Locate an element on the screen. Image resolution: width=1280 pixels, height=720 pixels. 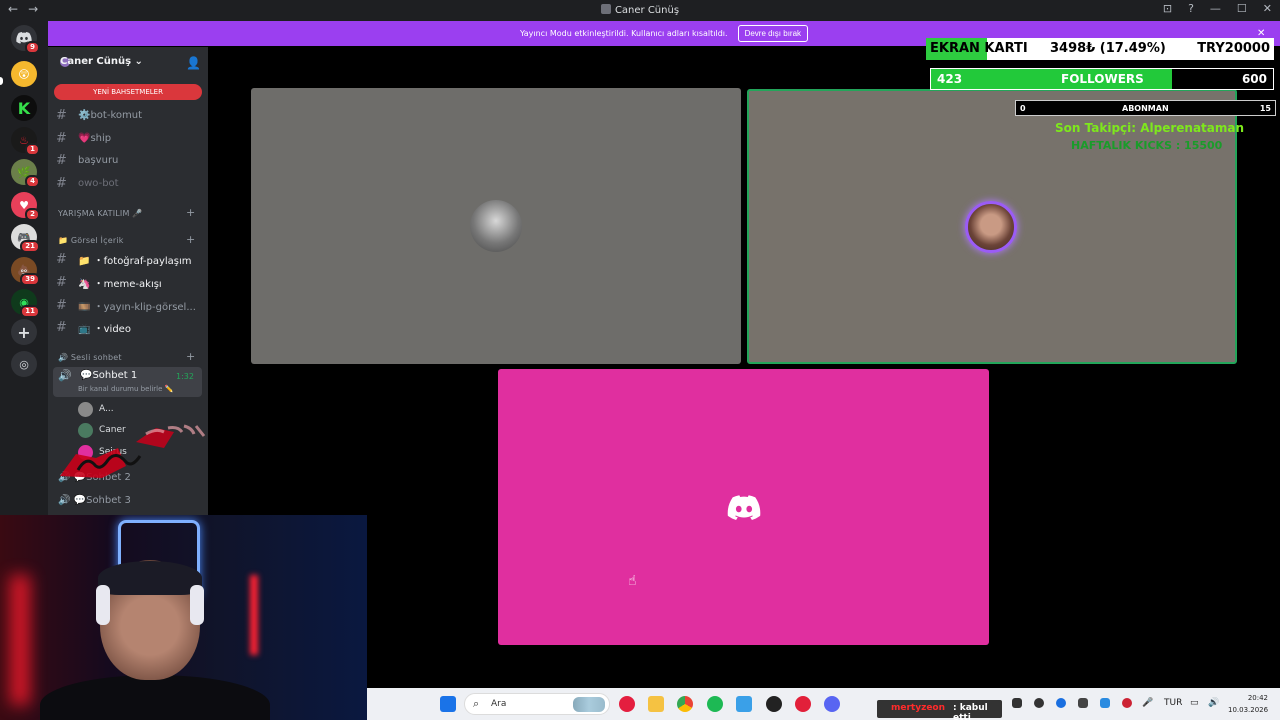
stream-logo-overlay is located at coordinates (133, 451).